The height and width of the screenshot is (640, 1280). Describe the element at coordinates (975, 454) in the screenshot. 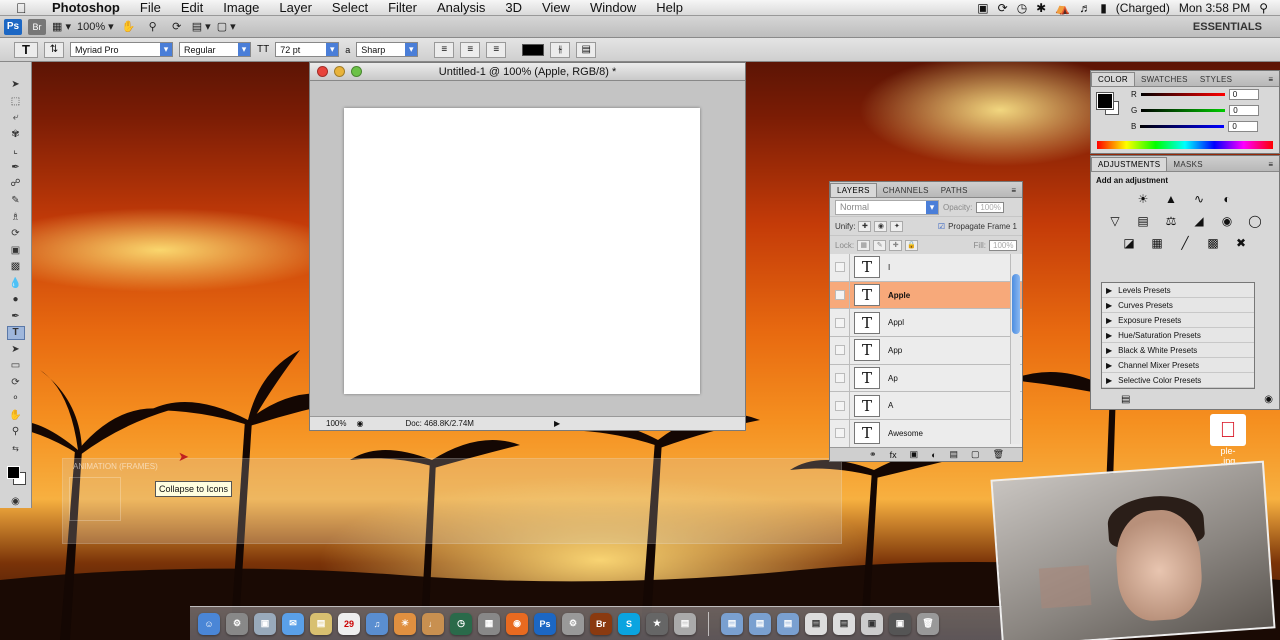

I see `new-layer-icon: ▢` at that location.